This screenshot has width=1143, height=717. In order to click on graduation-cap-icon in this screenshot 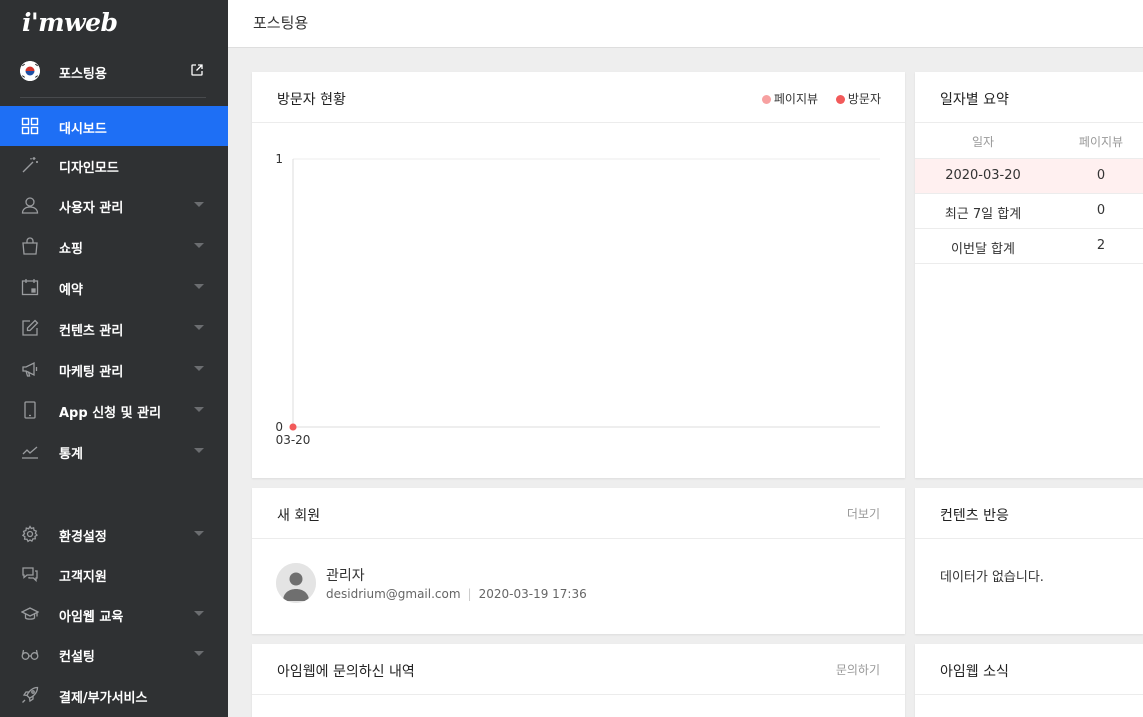, I will do `click(30, 613)`.